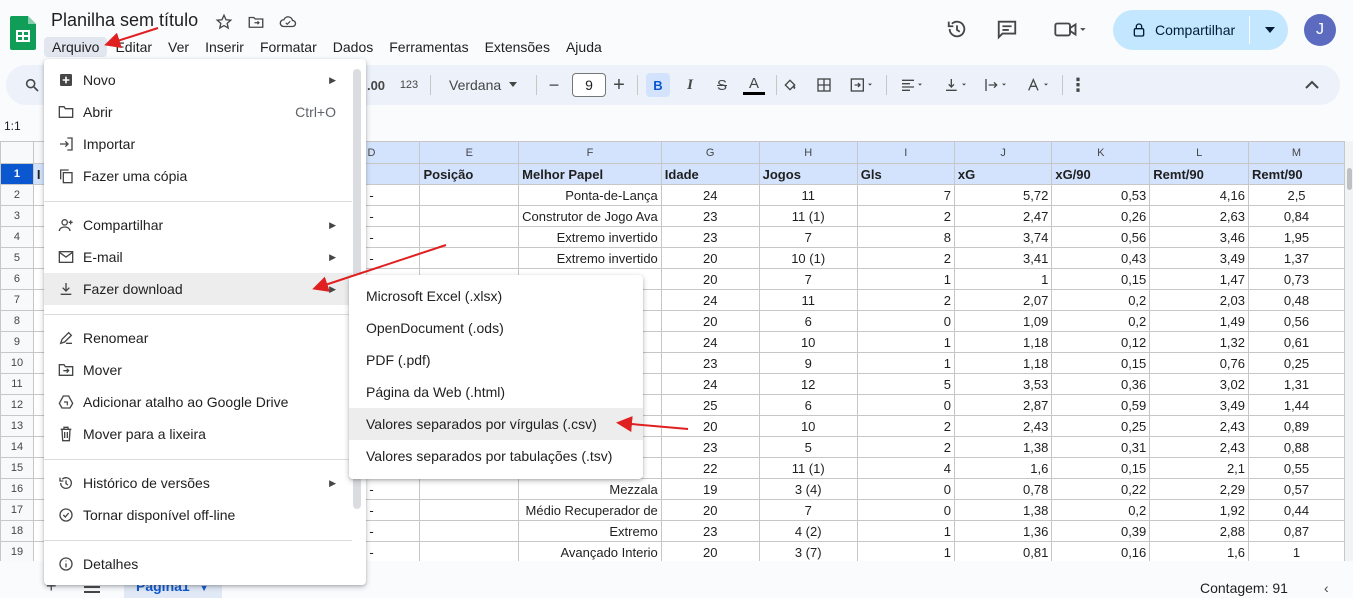  Describe the element at coordinates (590, 152) in the screenshot. I see `column-header-f: F` at that location.